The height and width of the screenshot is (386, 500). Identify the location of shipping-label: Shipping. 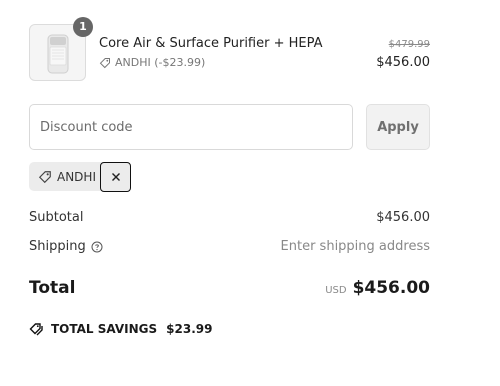
(66, 246).